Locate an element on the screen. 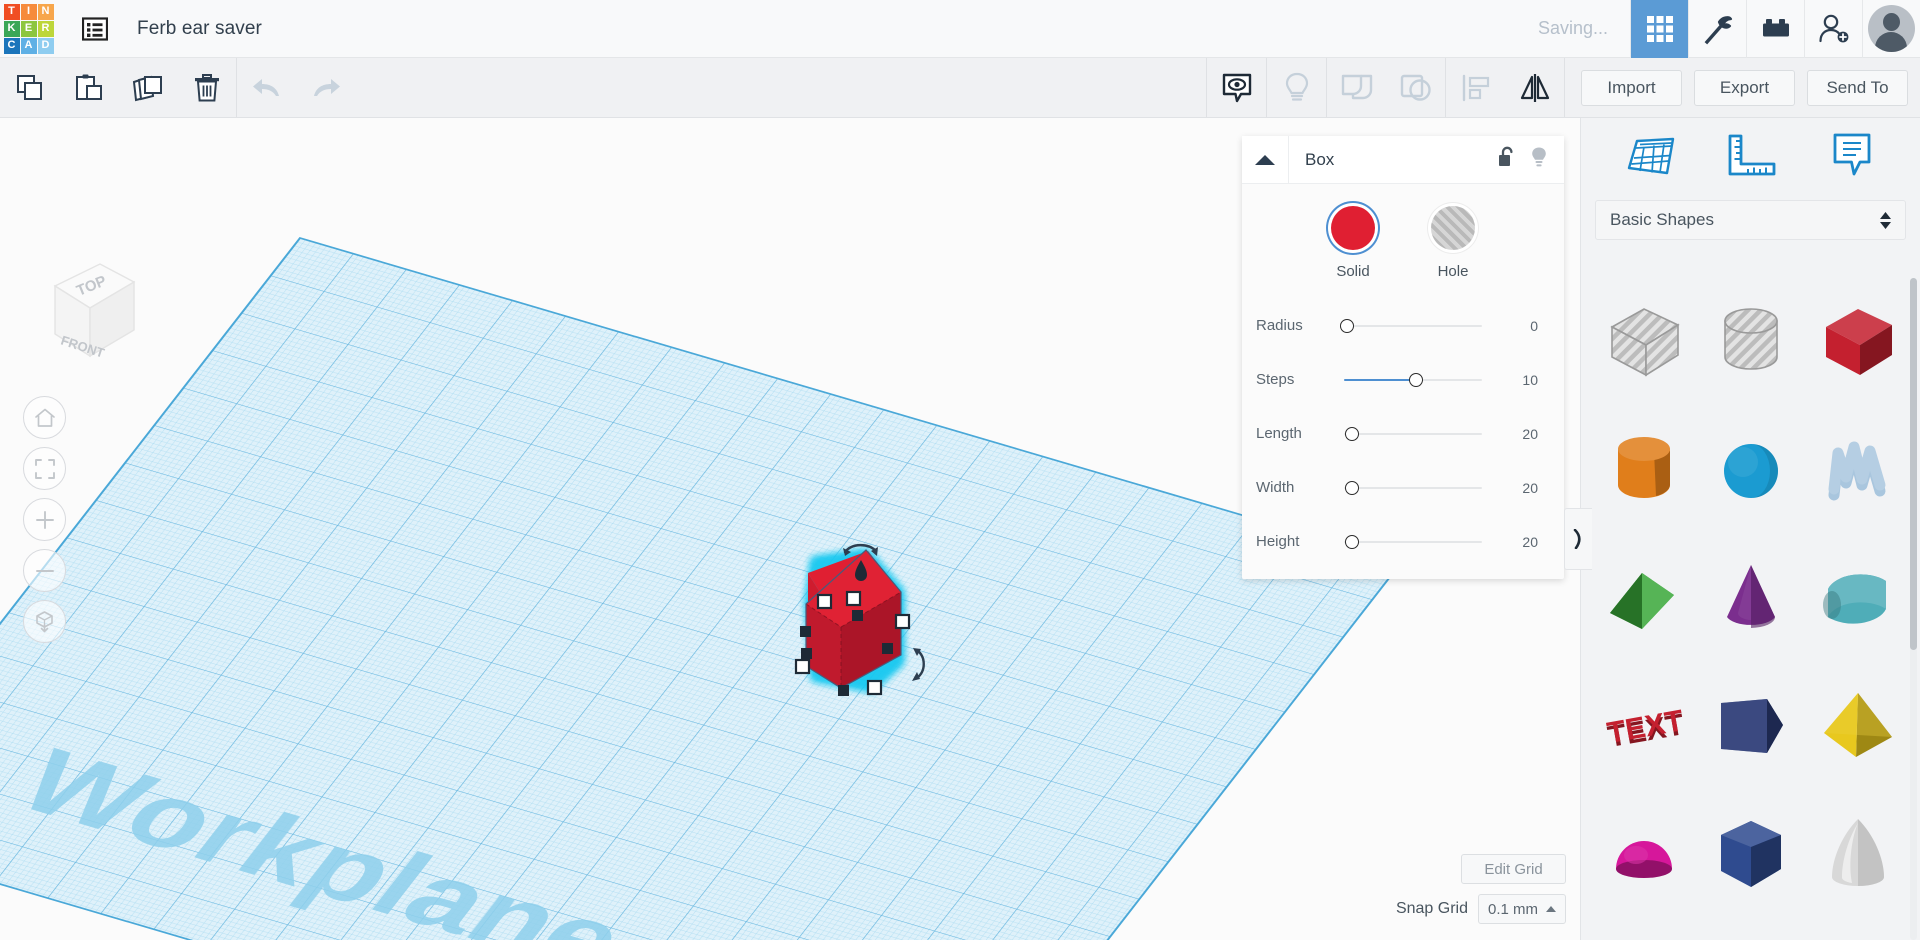 The width and height of the screenshot is (1920, 940). height-slider: Height 20 is located at coordinates (1403, 541).